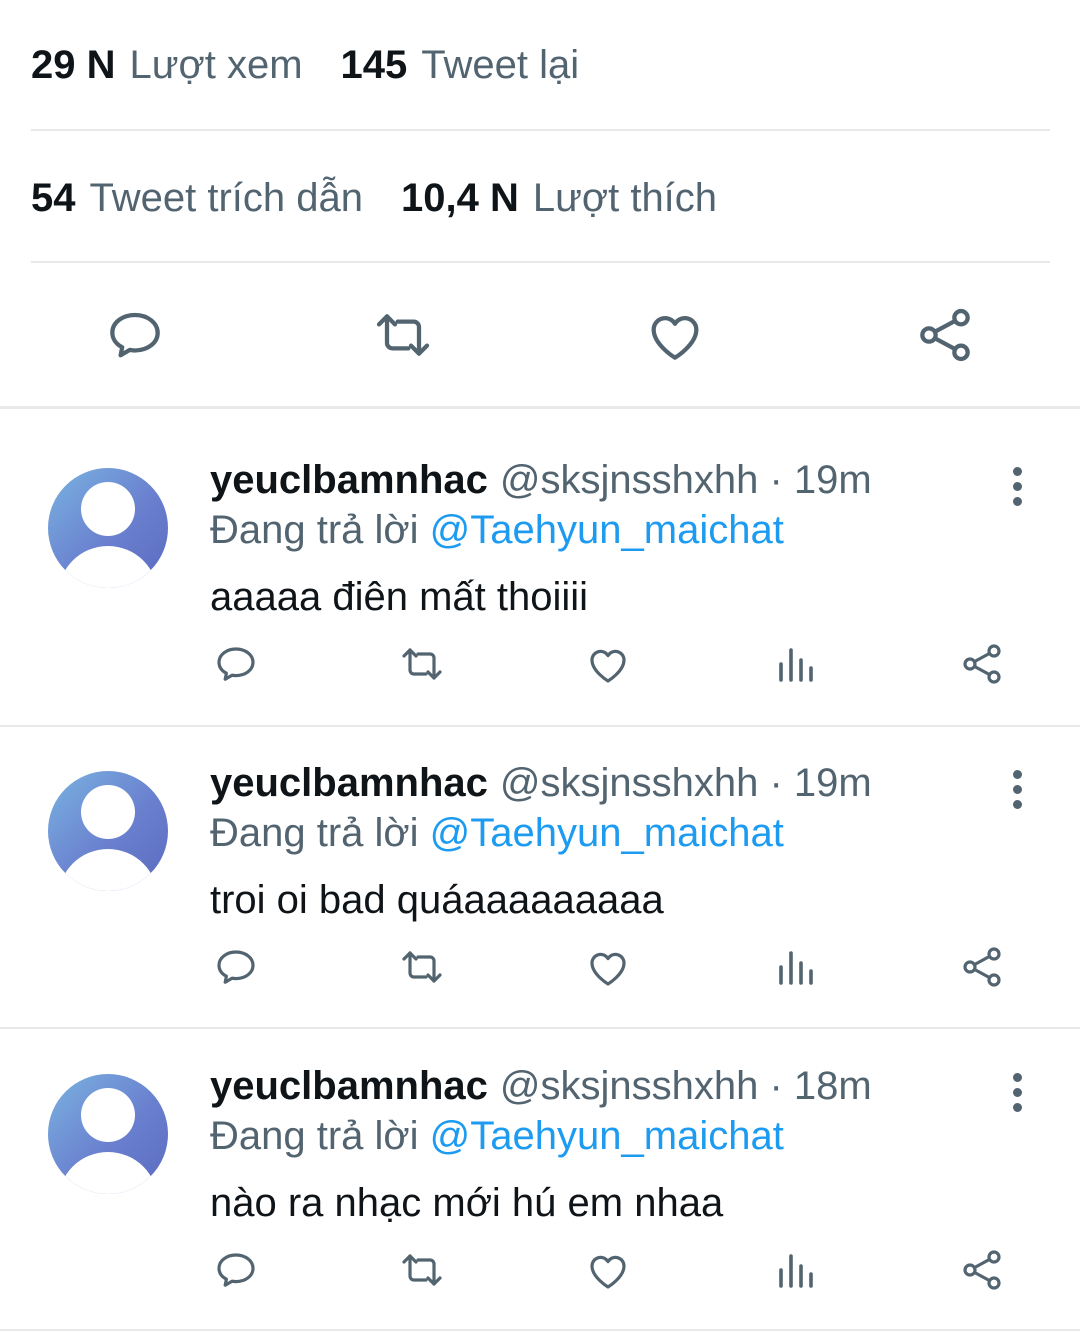 The width and height of the screenshot is (1080, 1333). Describe the element at coordinates (399, 597) in the screenshot. I see `tweet-text: aaaaa điên mất thoiiii` at that location.